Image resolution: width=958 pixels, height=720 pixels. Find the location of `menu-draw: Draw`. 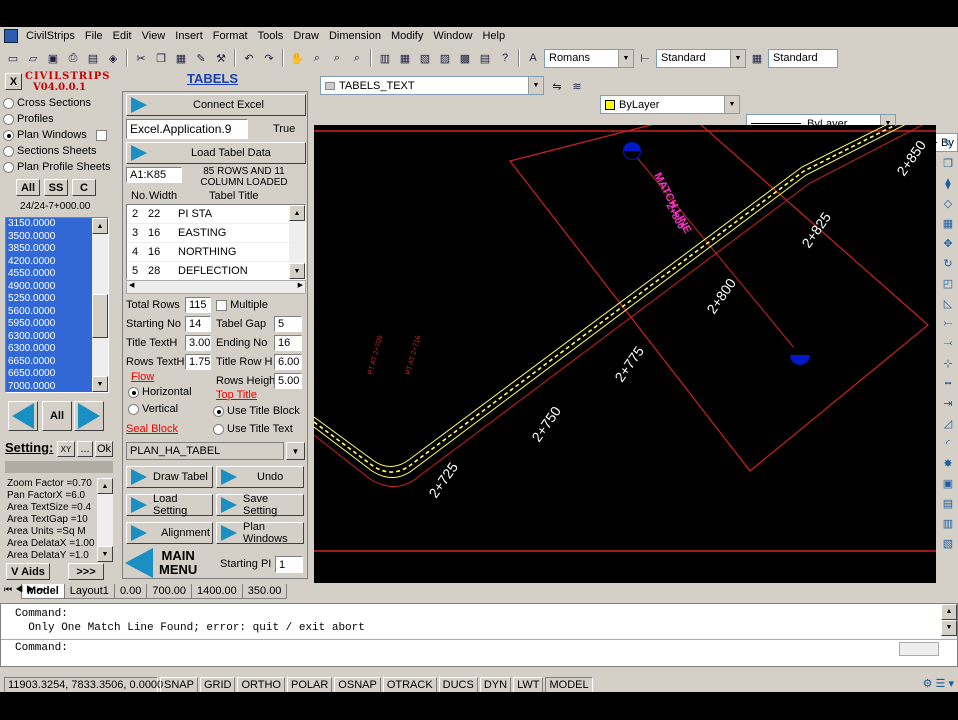

menu-draw: Draw is located at coordinates (306, 36).